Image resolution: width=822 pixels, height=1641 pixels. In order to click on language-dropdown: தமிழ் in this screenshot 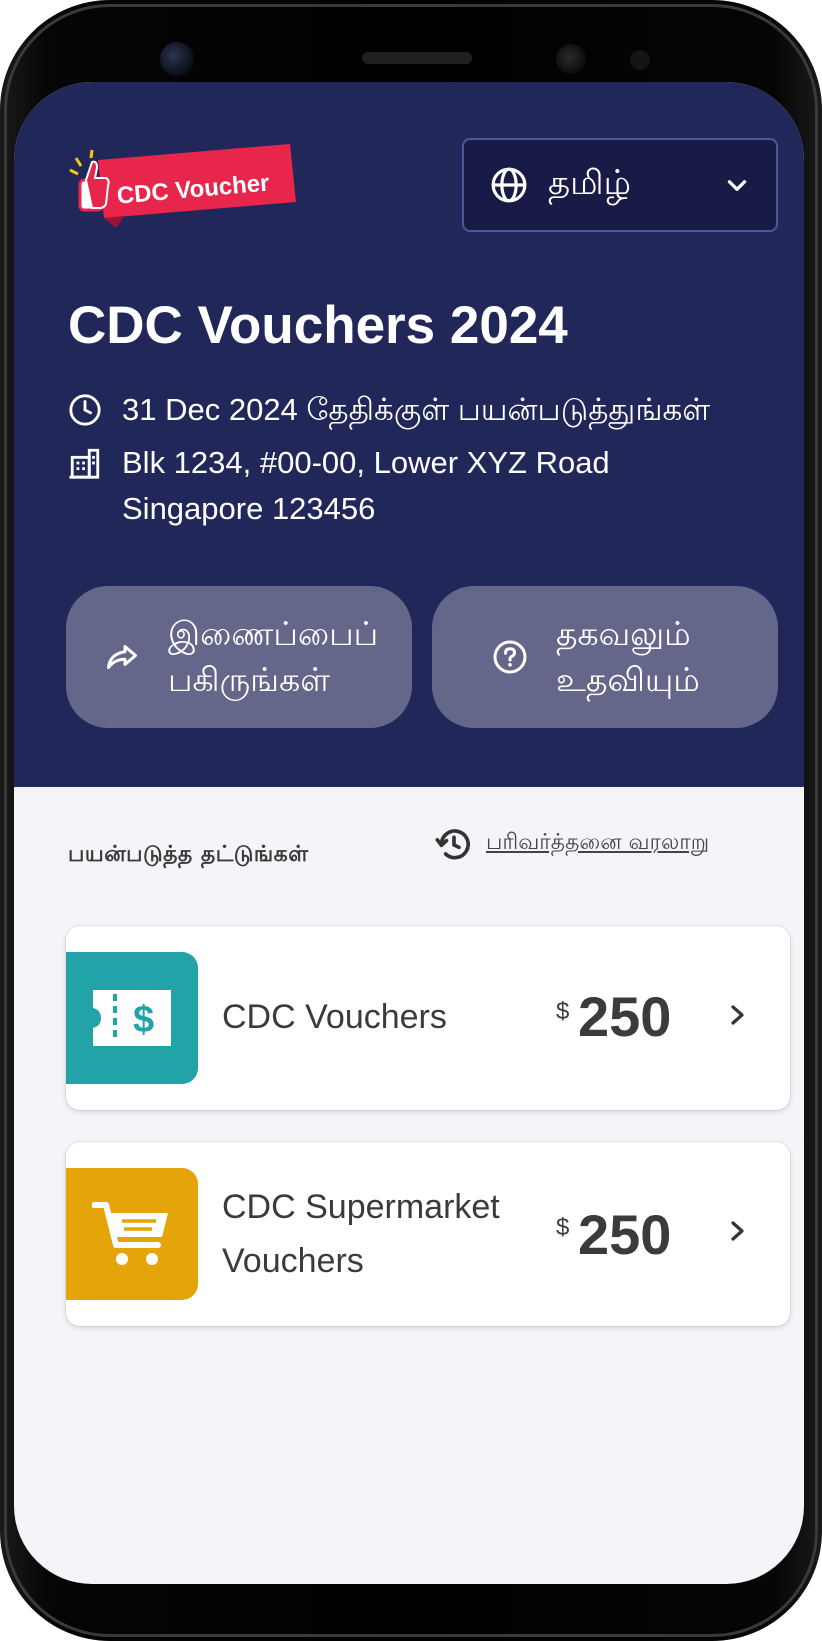, I will do `click(620, 185)`.